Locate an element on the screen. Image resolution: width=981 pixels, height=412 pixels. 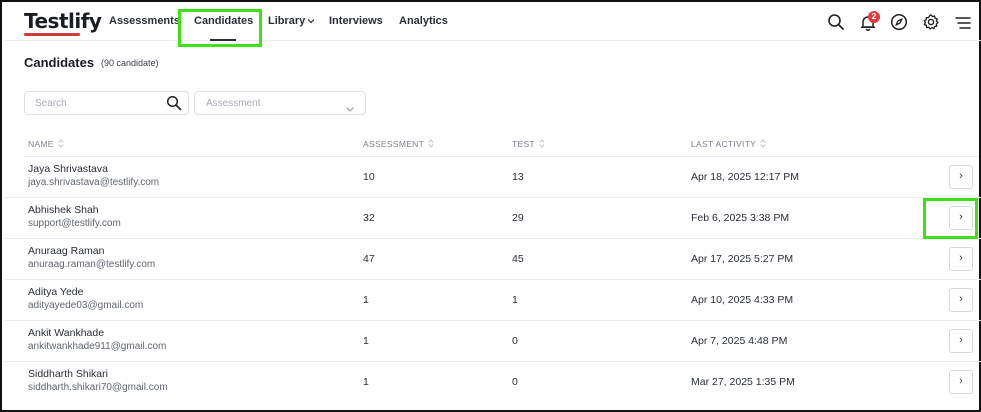
column-header-label: ASSESSMENT is located at coordinates (394, 144).